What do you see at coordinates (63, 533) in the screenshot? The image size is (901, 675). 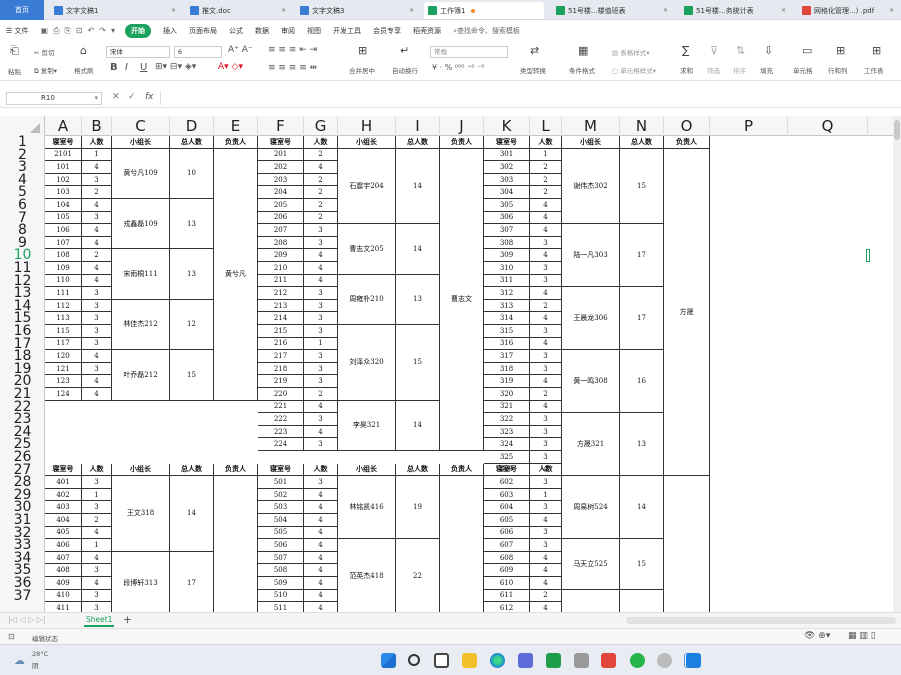 I see `table-cell: 405` at bounding box center [63, 533].